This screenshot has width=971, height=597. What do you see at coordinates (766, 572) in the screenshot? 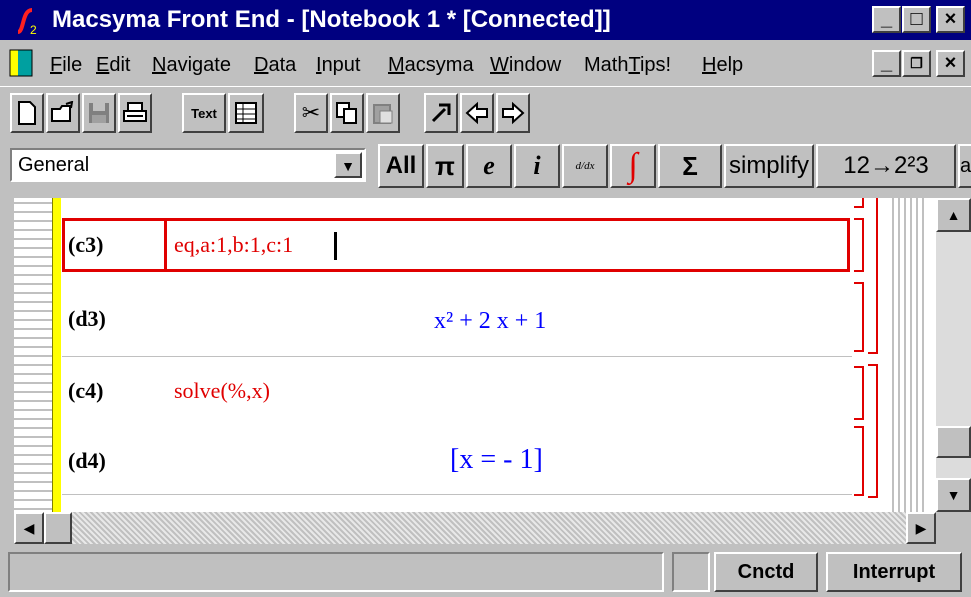
I see `cnctd-button: Cnctd` at bounding box center [766, 572].